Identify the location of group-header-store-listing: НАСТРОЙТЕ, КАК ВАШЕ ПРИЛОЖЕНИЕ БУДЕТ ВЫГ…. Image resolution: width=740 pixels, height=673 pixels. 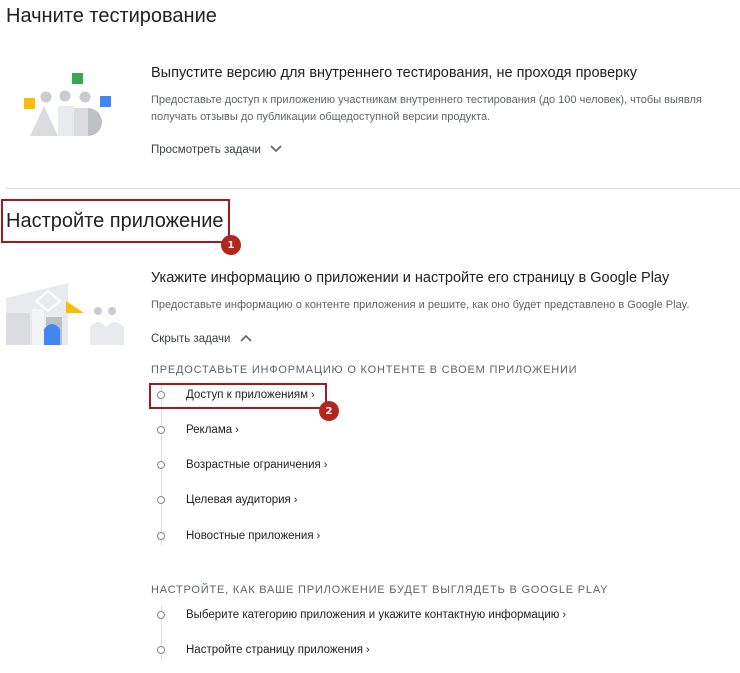
(380, 590).